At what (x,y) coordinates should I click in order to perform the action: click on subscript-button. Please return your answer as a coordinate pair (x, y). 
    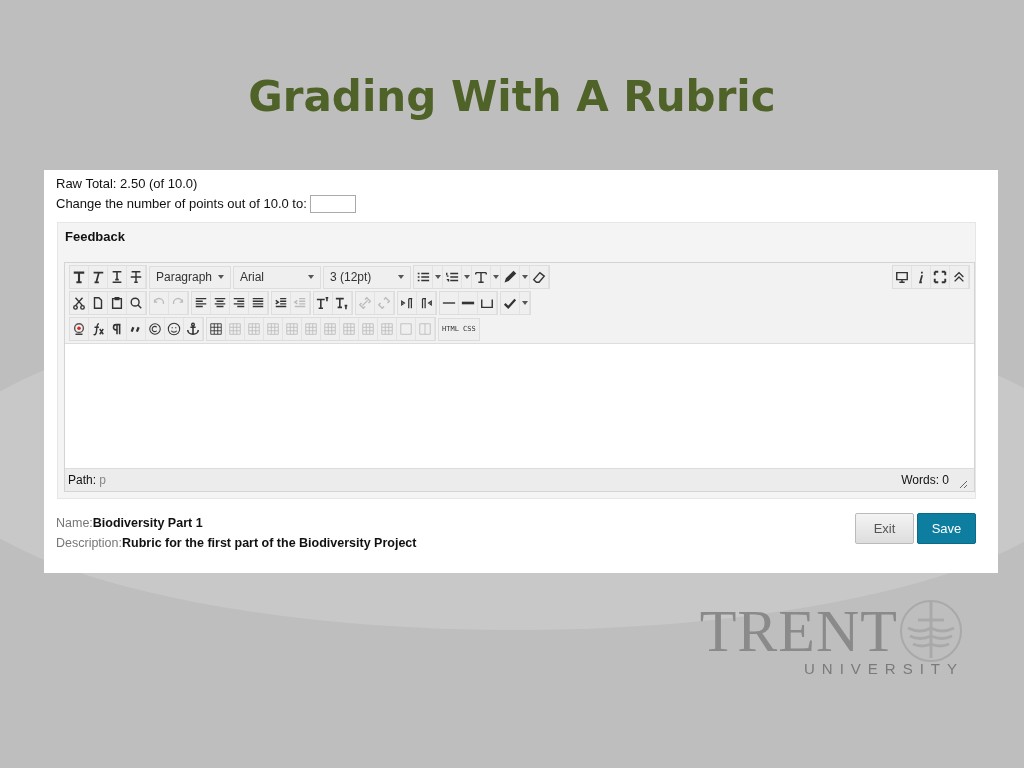
    Looking at the image, I should click on (342, 303).